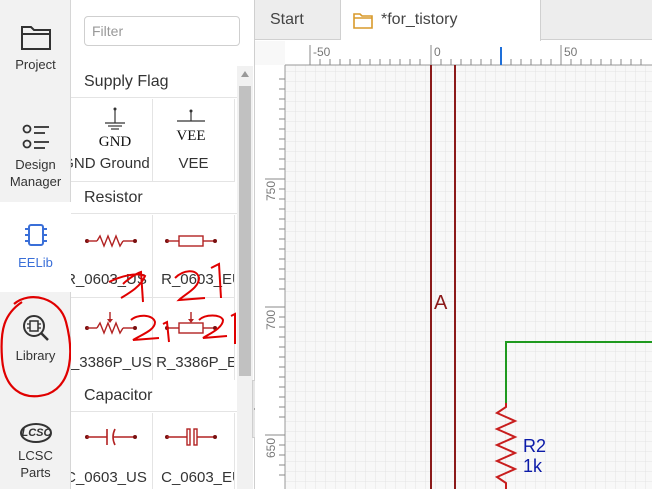 The width and height of the screenshot is (652, 489). What do you see at coordinates (571, 52) in the screenshot?
I see `ruler-top-label-50: 50` at bounding box center [571, 52].